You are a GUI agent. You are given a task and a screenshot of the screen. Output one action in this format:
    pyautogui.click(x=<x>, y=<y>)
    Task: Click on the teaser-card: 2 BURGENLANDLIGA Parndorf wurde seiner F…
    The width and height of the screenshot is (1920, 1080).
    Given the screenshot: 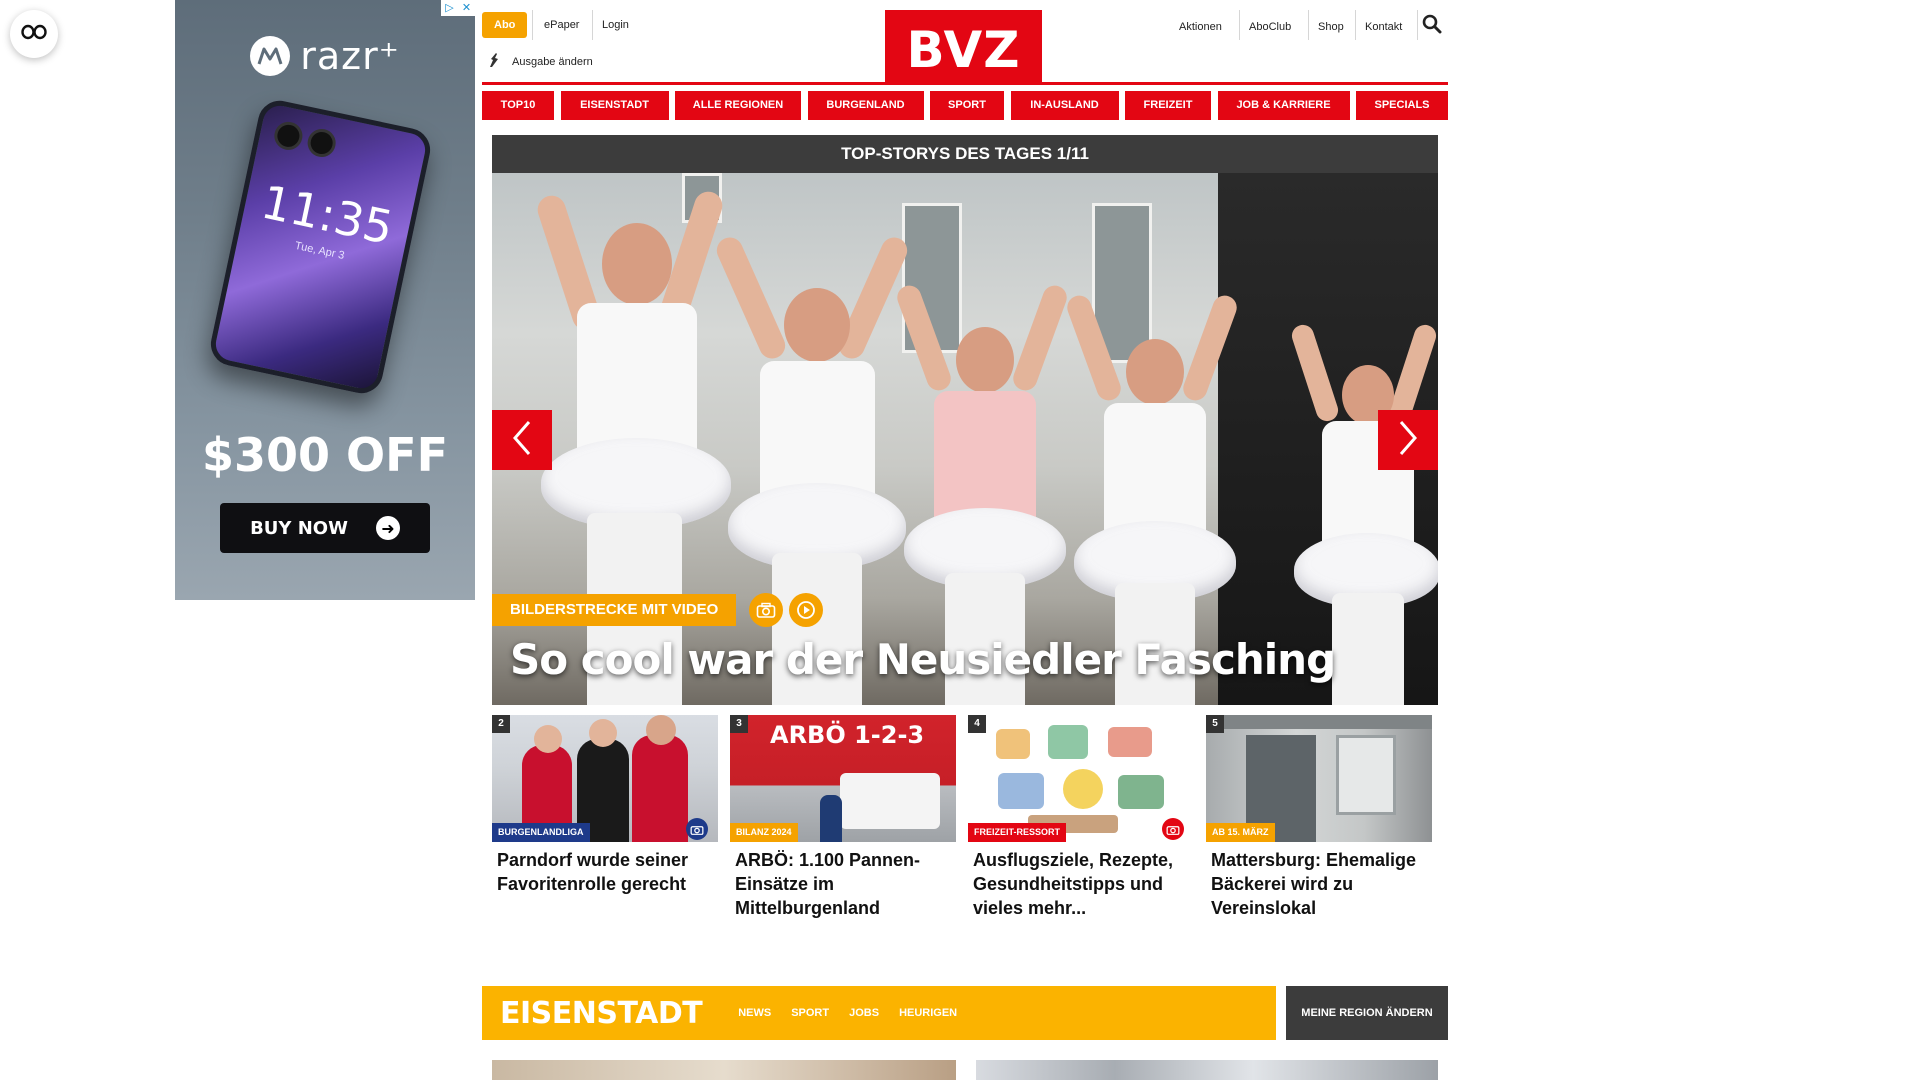 What is the action you would take?
    pyautogui.click(x=605, y=817)
    